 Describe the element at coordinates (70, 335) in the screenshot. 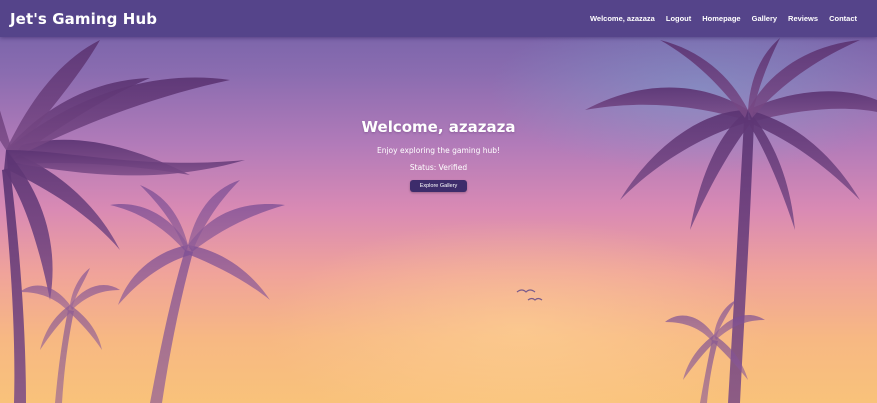

I see `palm-tree-left-small` at that location.